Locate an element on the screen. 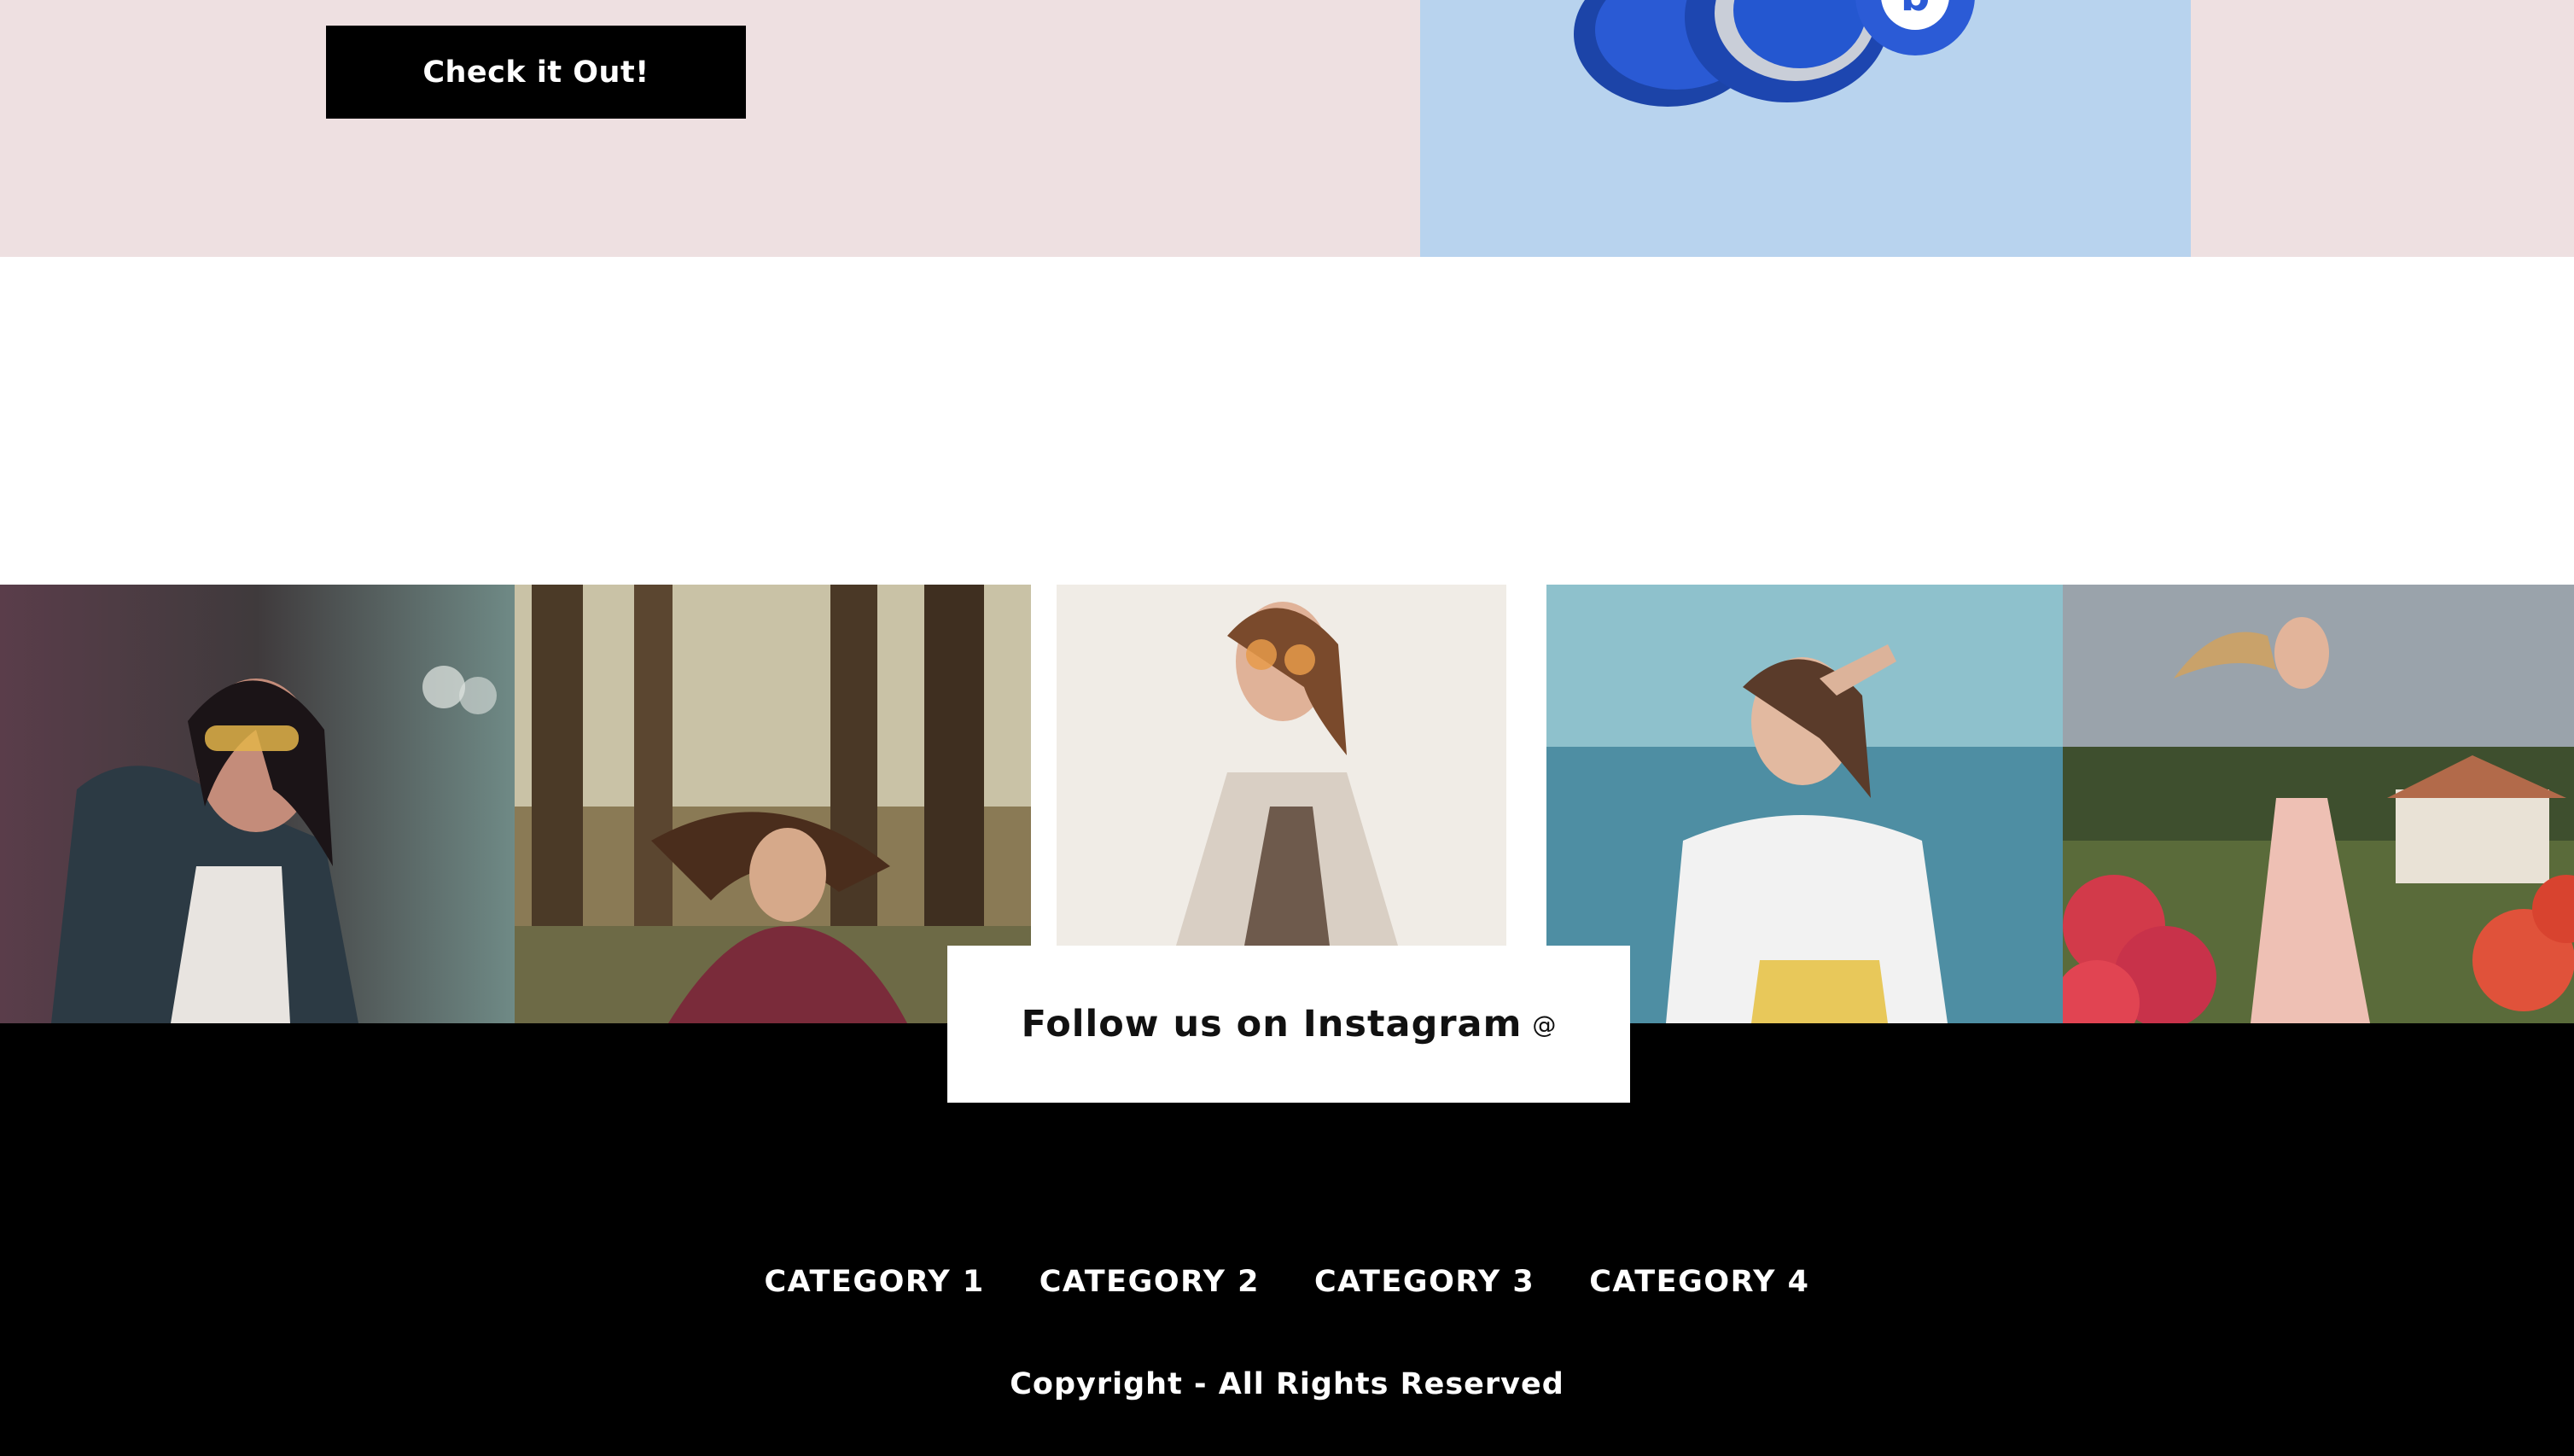 The height and width of the screenshot is (1456, 2574). woman-orange-sunglasses-photo is located at coordinates (1281, 766).